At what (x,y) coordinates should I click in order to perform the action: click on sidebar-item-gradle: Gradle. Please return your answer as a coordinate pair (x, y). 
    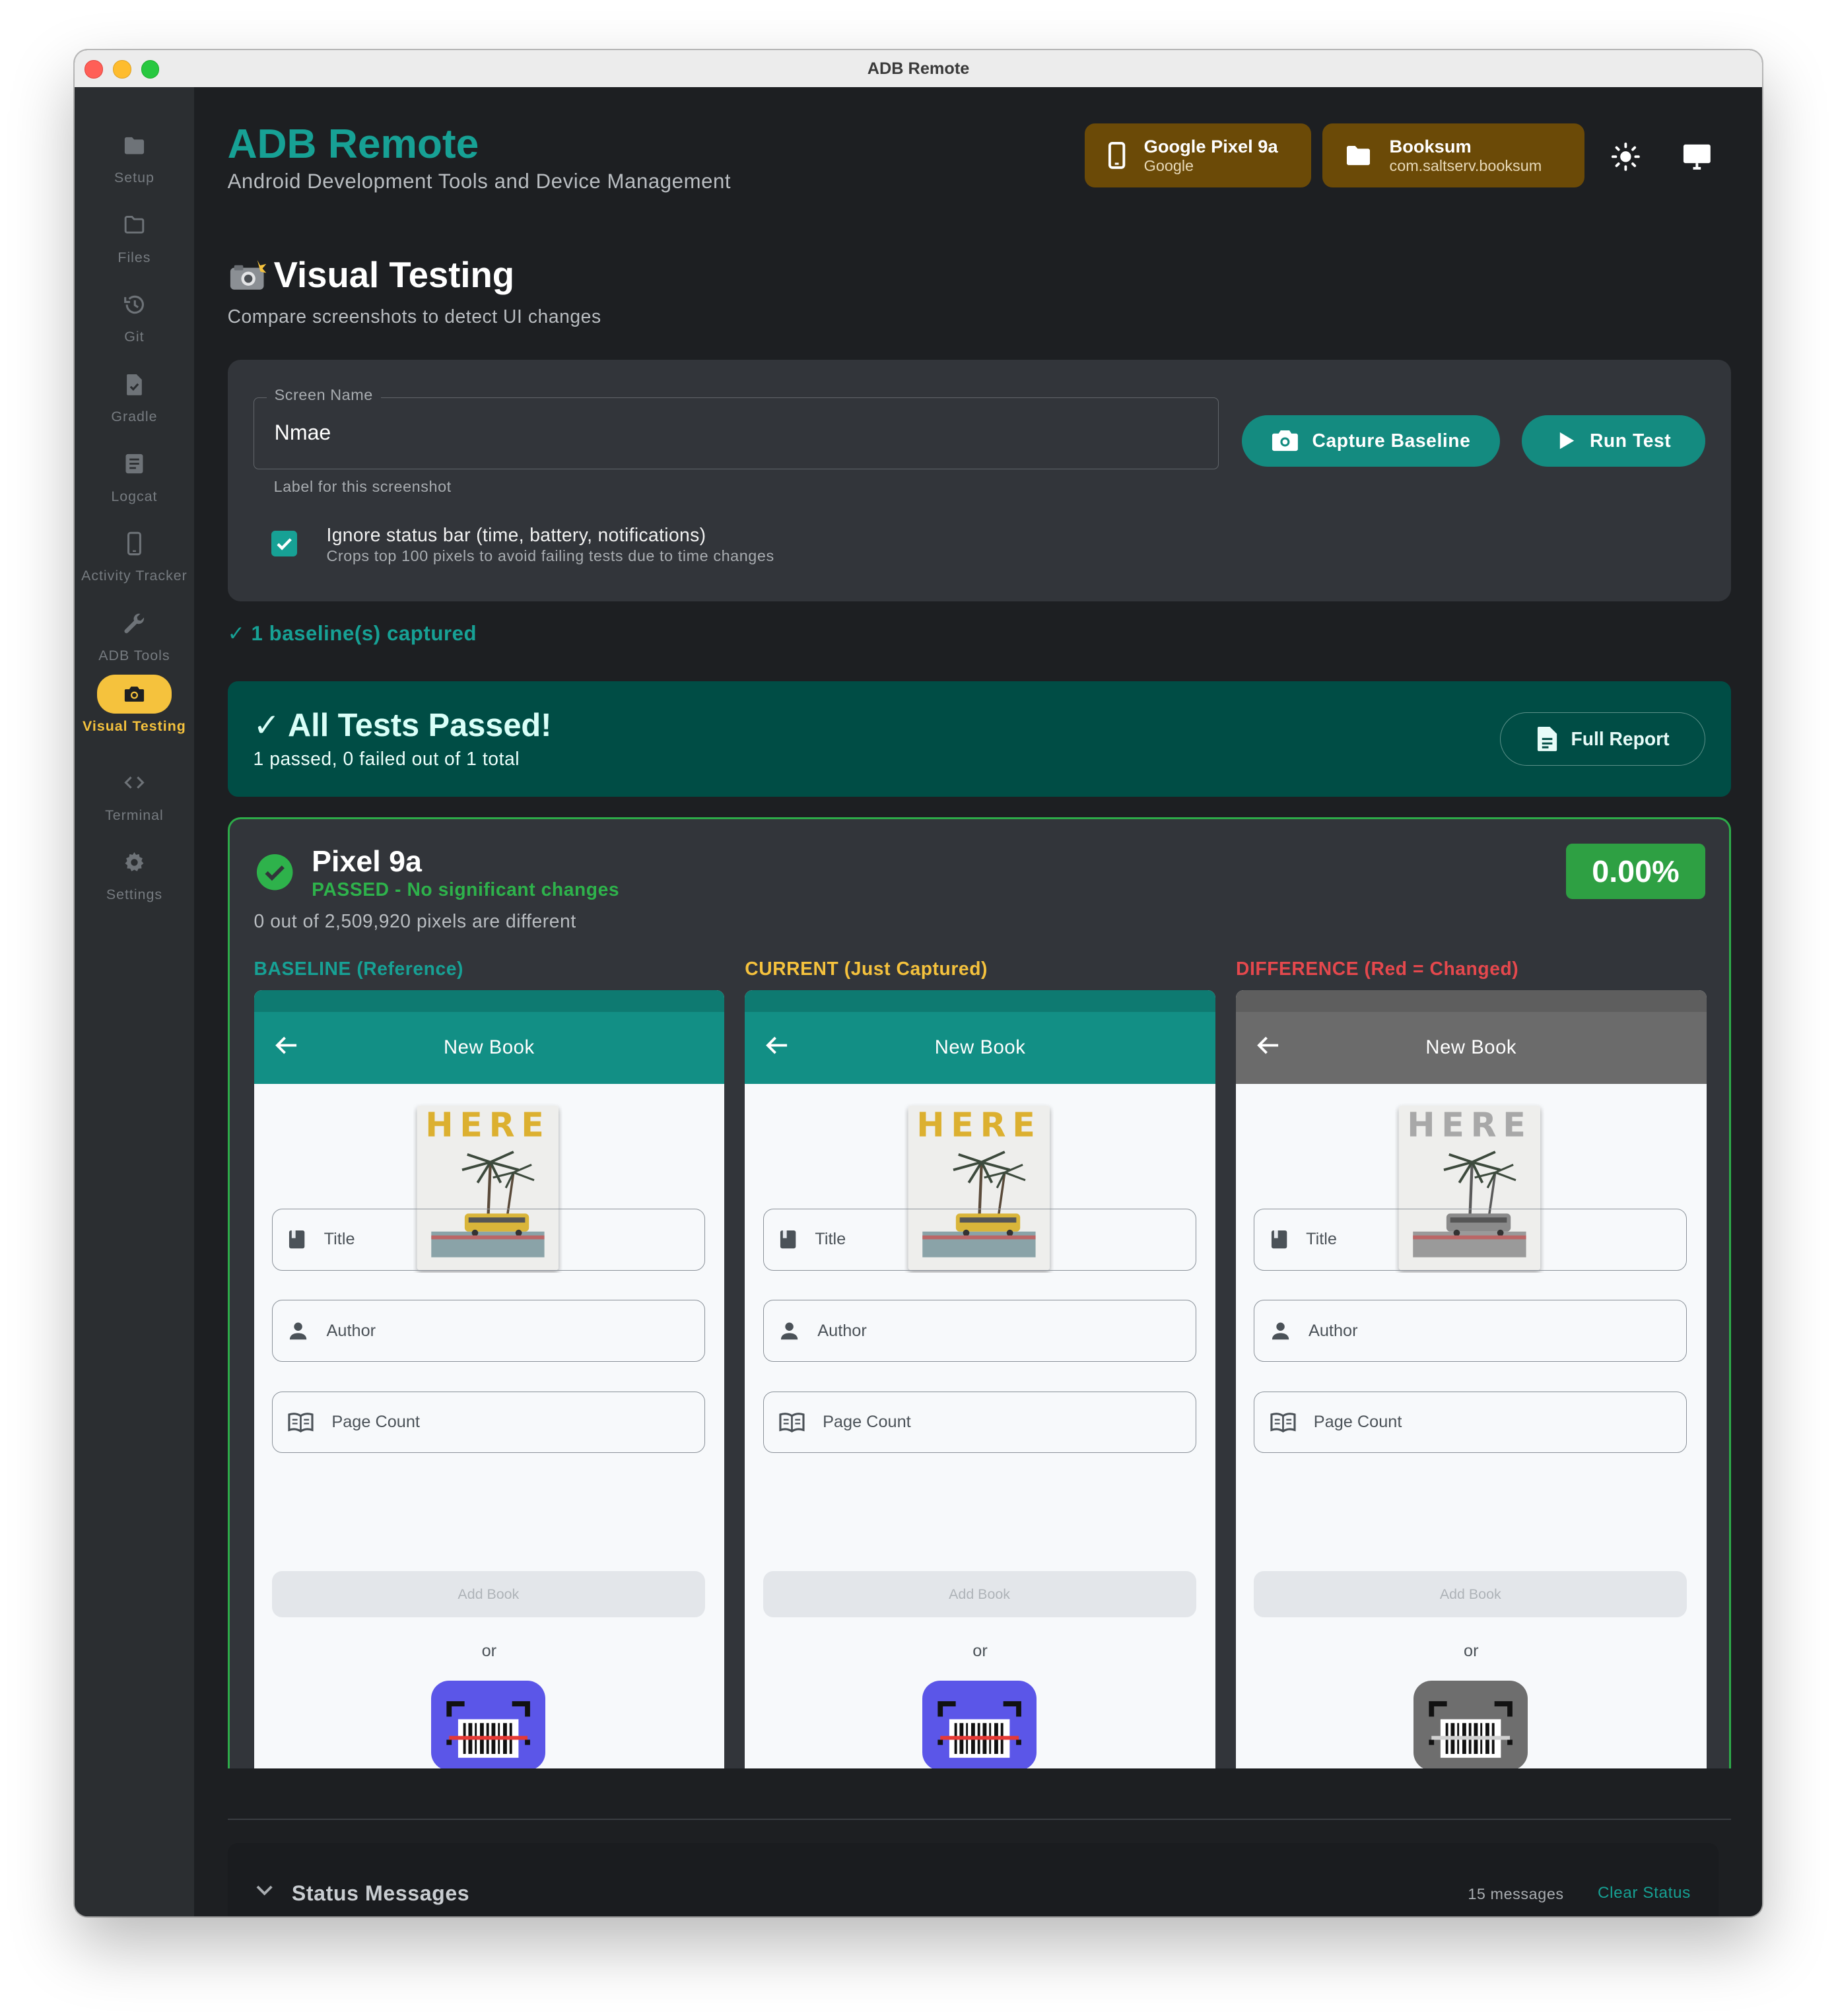
    Looking at the image, I should click on (135, 406).